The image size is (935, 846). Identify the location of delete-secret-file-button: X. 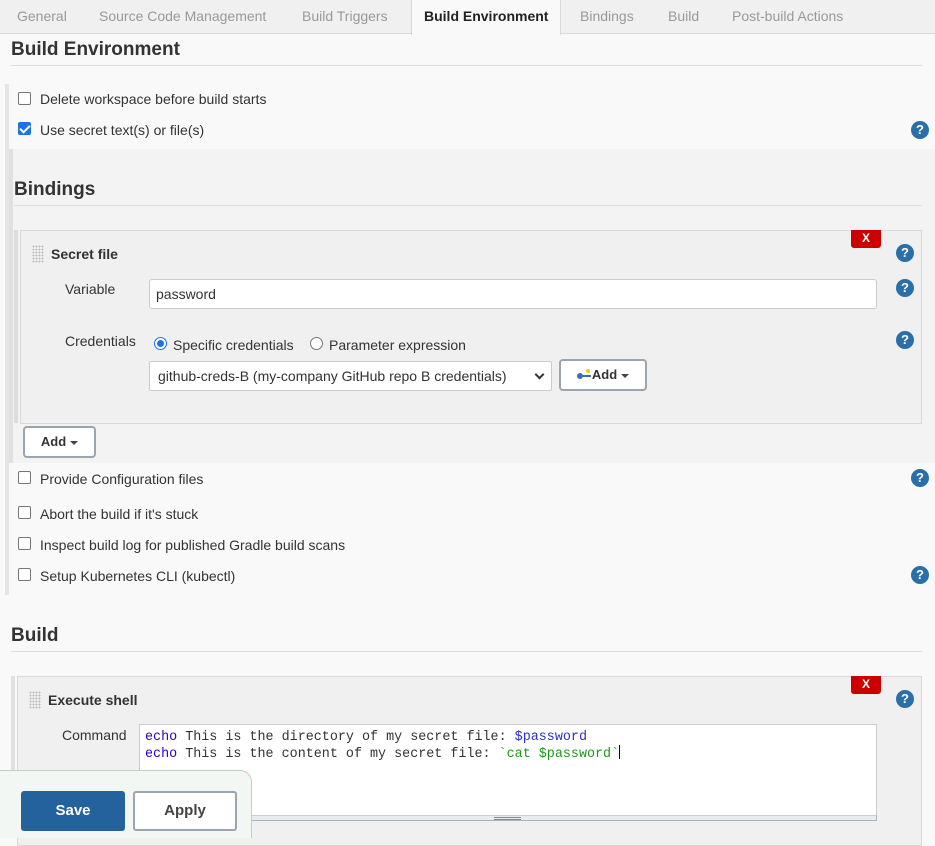
(866, 239).